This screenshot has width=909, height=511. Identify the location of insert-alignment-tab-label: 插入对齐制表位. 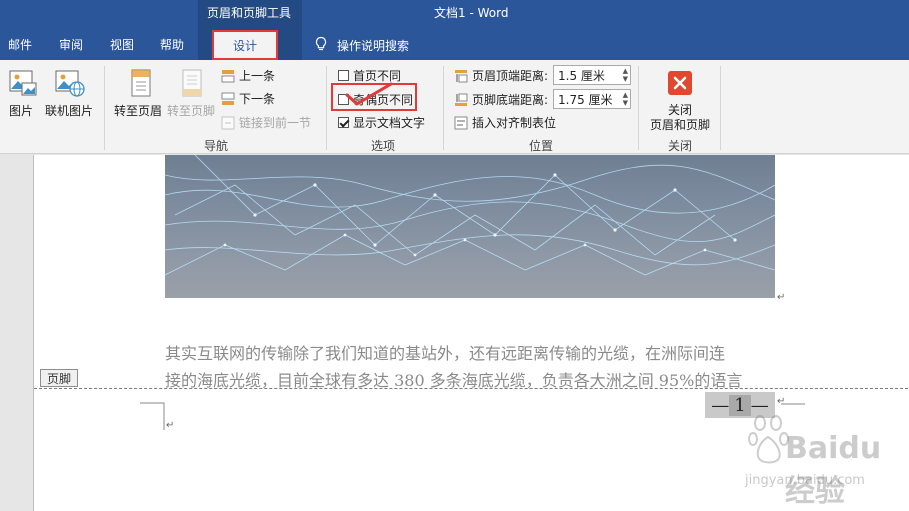
(514, 123).